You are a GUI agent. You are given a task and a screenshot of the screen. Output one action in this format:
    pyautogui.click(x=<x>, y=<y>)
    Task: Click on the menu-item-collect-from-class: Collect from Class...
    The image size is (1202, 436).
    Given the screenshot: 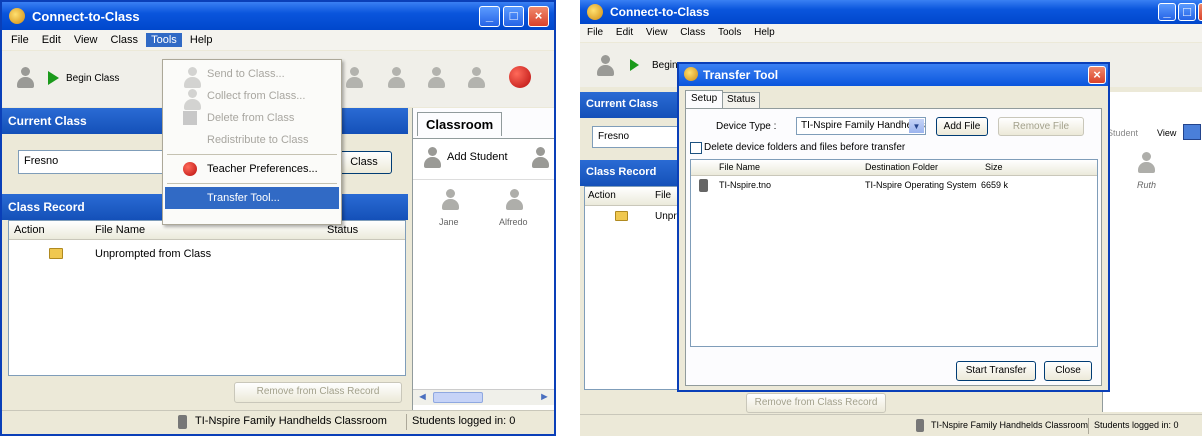 What is the action you would take?
    pyautogui.click(x=252, y=97)
    